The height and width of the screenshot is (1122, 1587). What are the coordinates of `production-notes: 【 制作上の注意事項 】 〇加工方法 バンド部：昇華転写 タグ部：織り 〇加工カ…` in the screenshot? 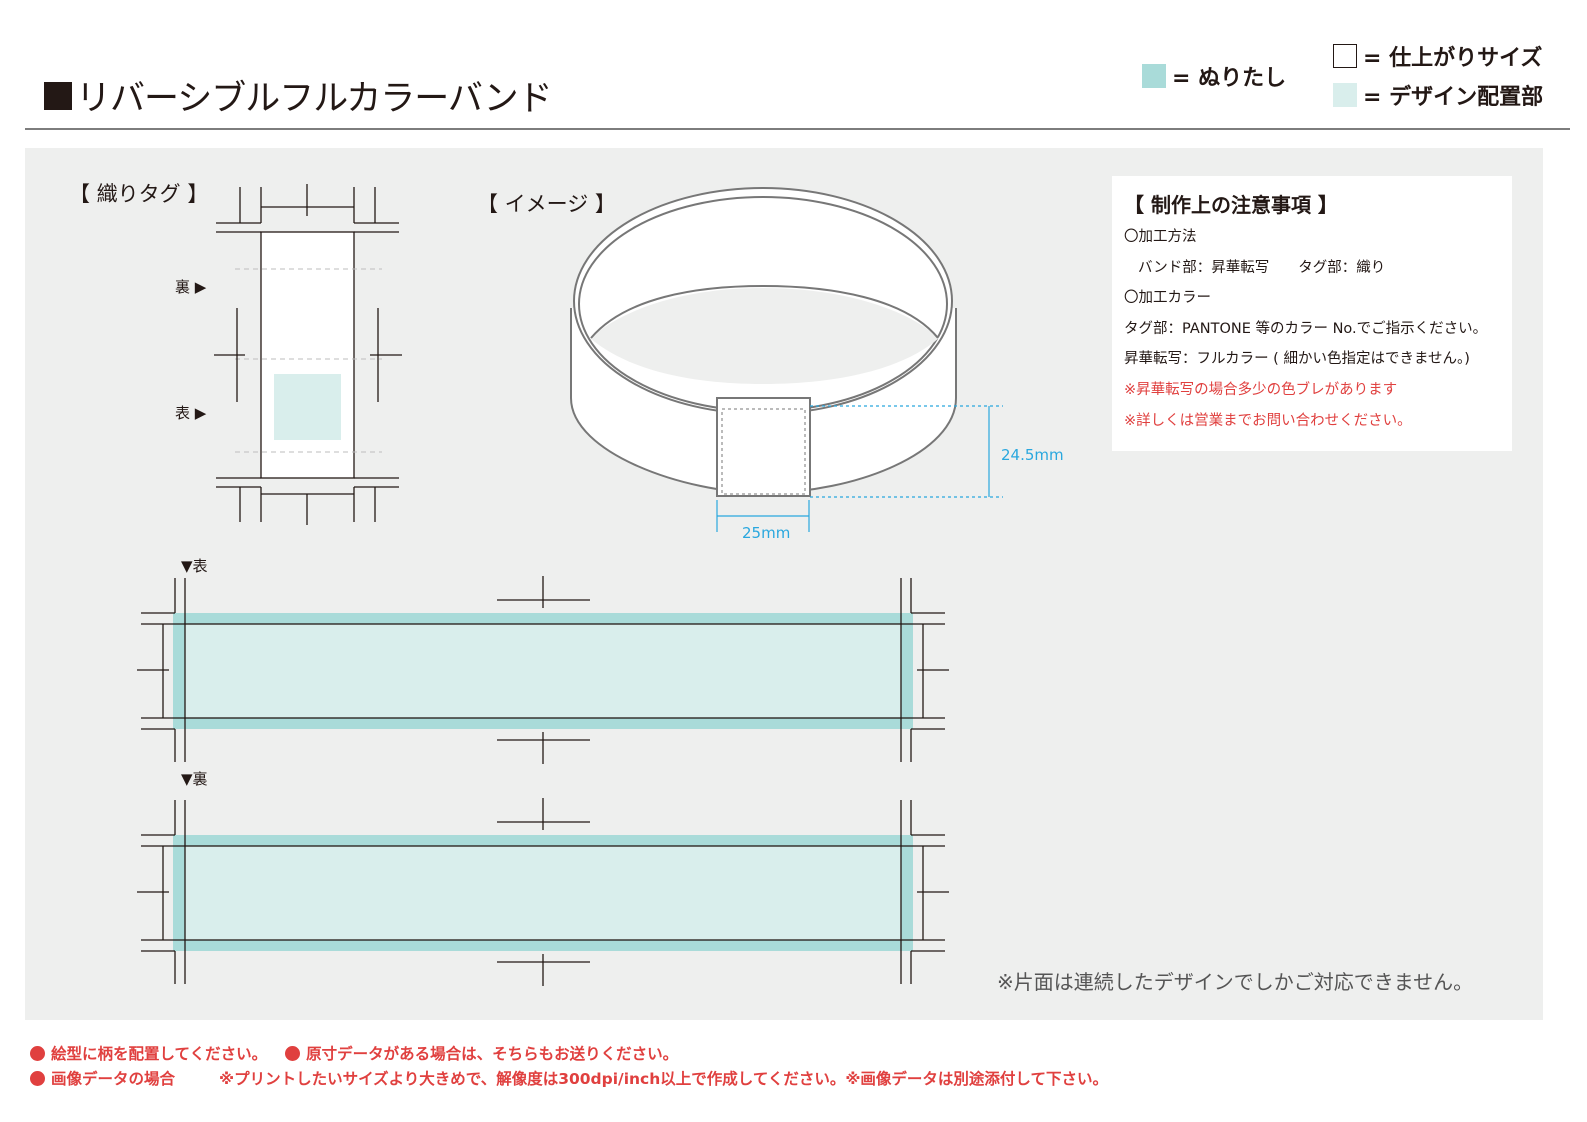 It's located at (1312, 313).